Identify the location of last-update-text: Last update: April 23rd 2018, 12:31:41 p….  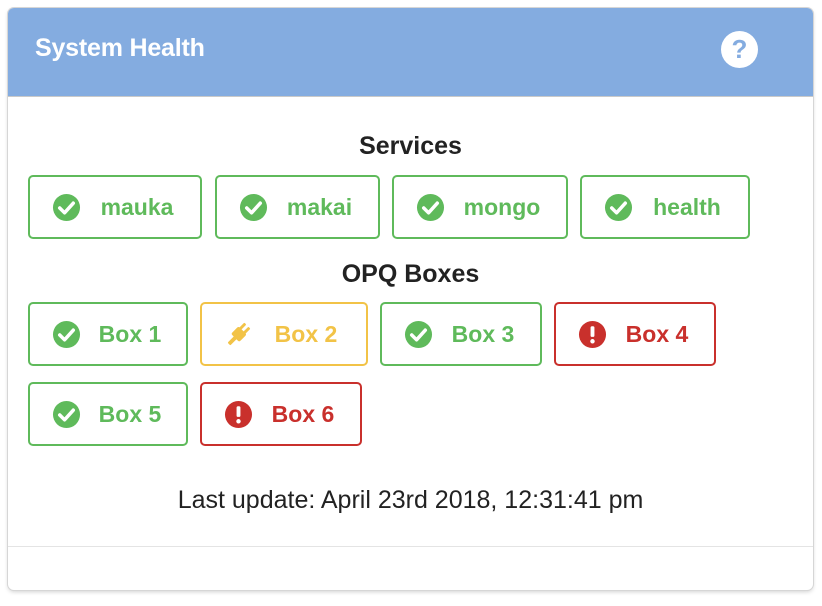
(410, 500).